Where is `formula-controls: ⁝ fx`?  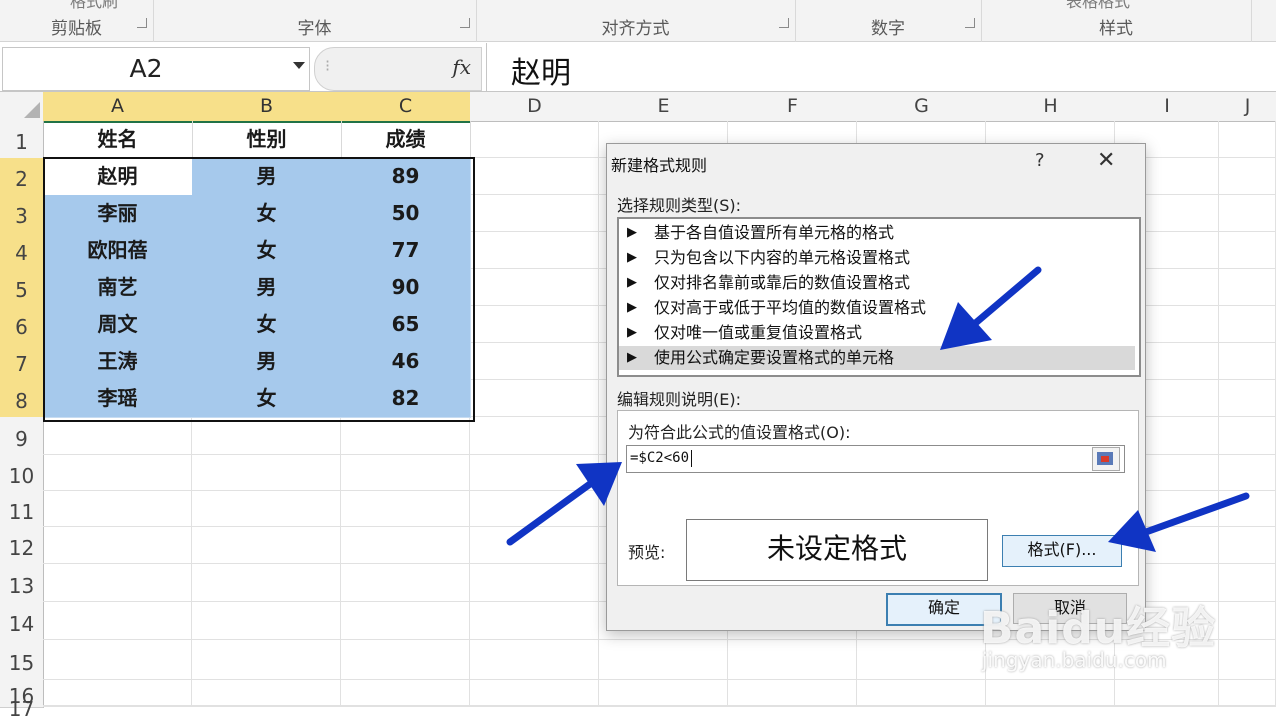
formula-controls: ⁝ fx is located at coordinates (398, 69).